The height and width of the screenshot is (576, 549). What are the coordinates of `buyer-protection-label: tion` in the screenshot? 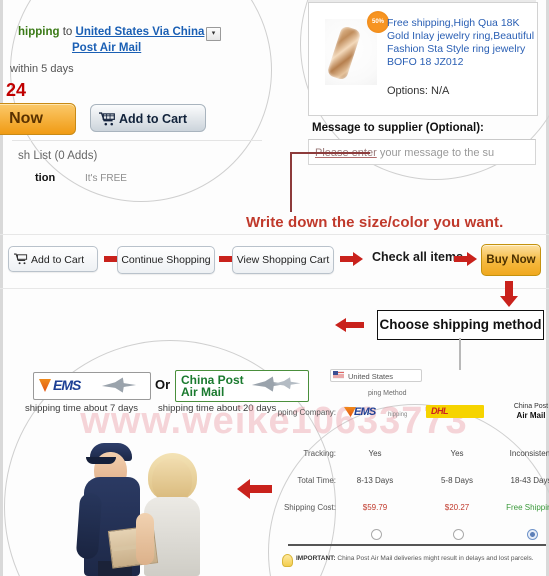 It's located at (45, 178).